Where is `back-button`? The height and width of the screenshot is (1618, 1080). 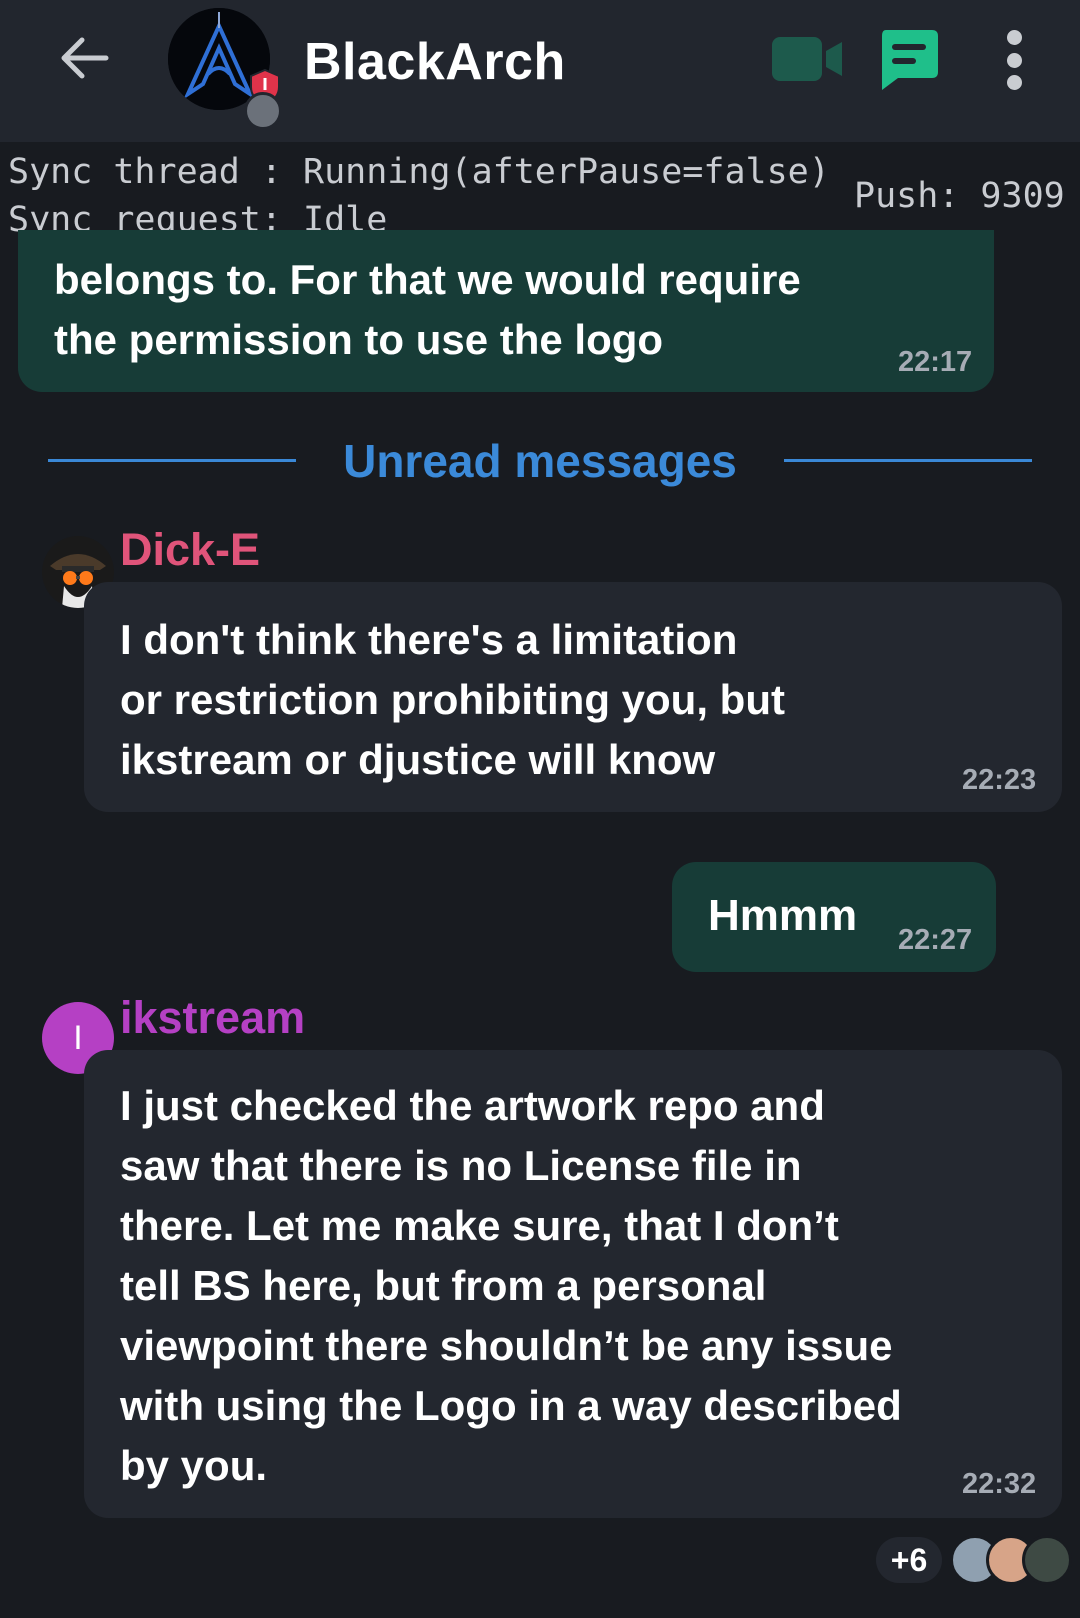 back-button is located at coordinates (84, 58).